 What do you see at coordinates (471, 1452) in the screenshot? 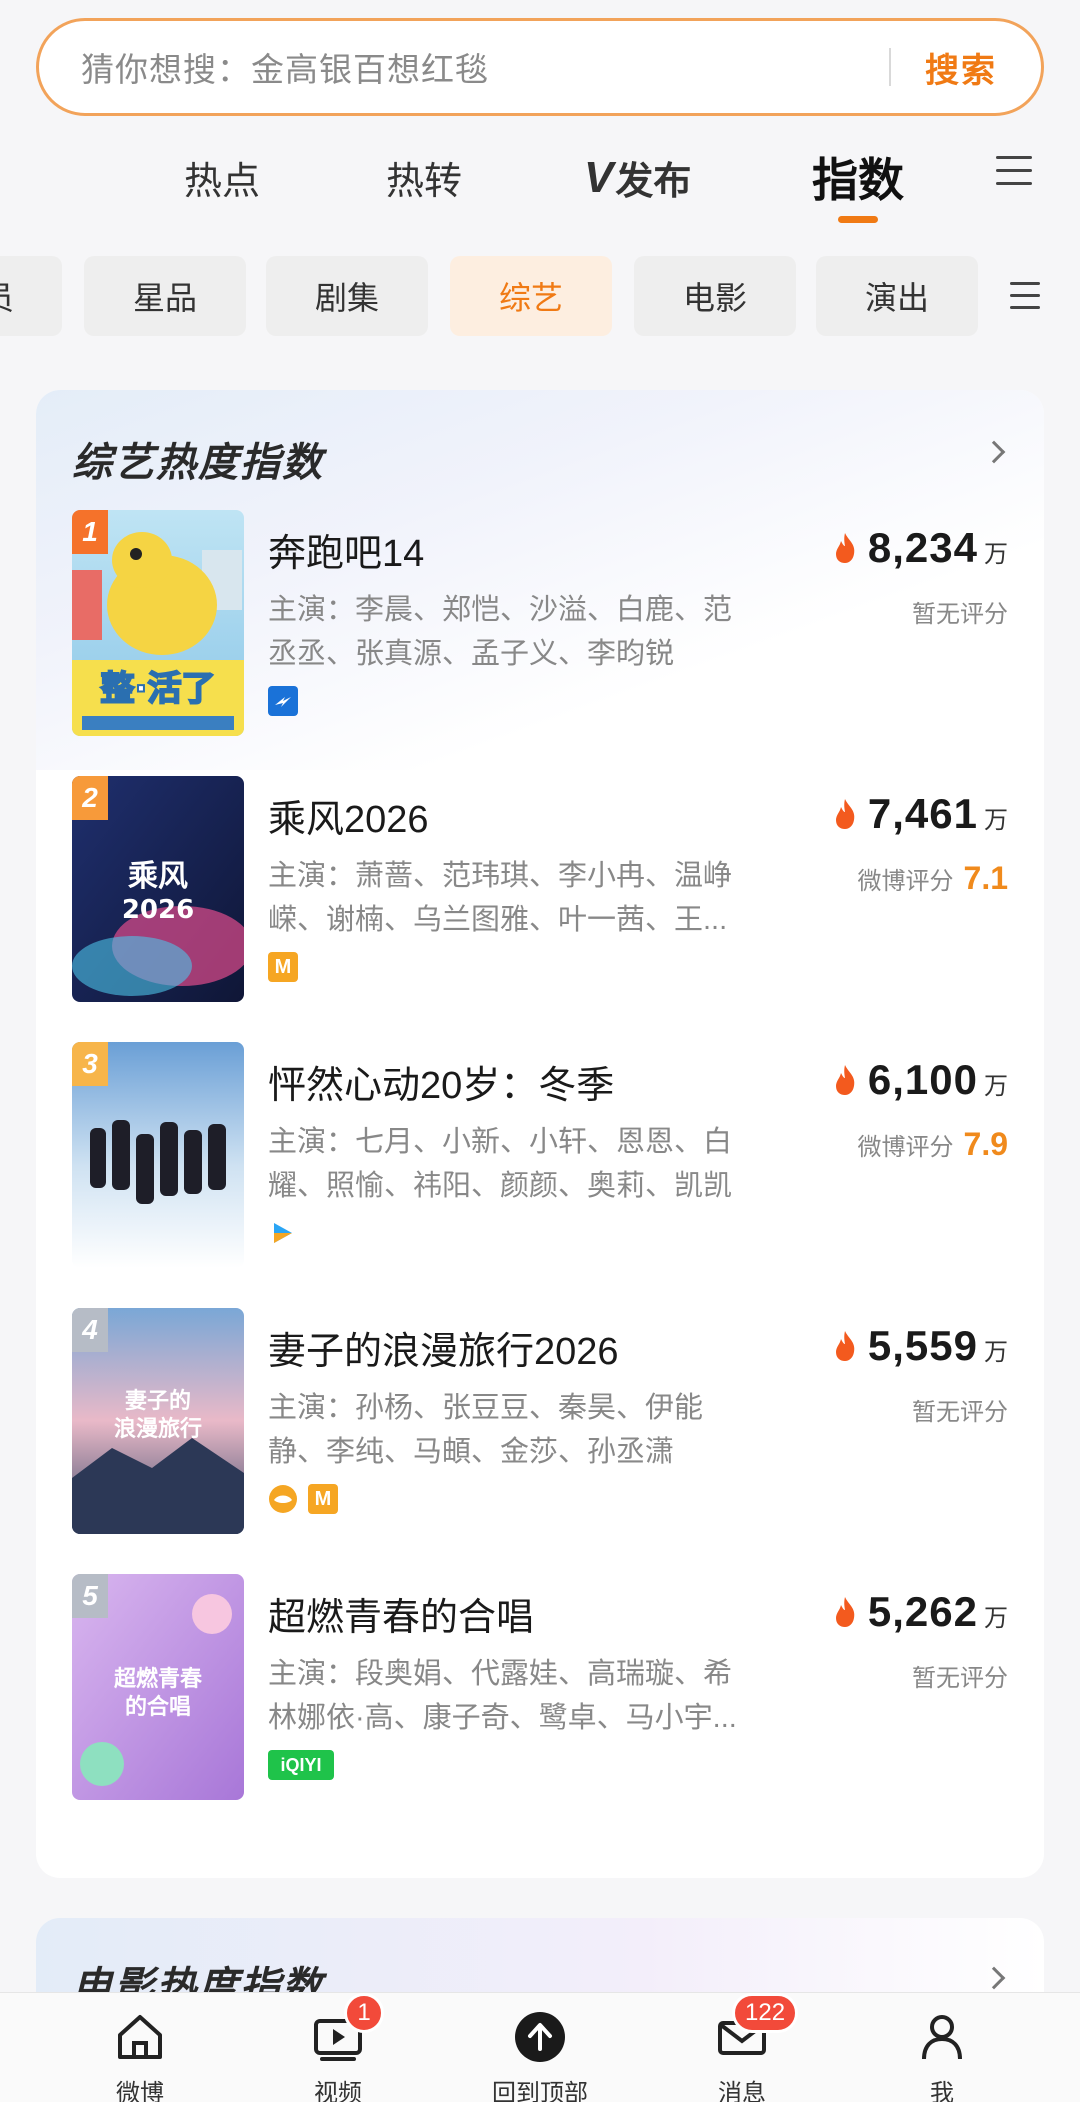
I see `cast-line: 静、李纯、马頔、金莎、孙丞潇` at bounding box center [471, 1452].